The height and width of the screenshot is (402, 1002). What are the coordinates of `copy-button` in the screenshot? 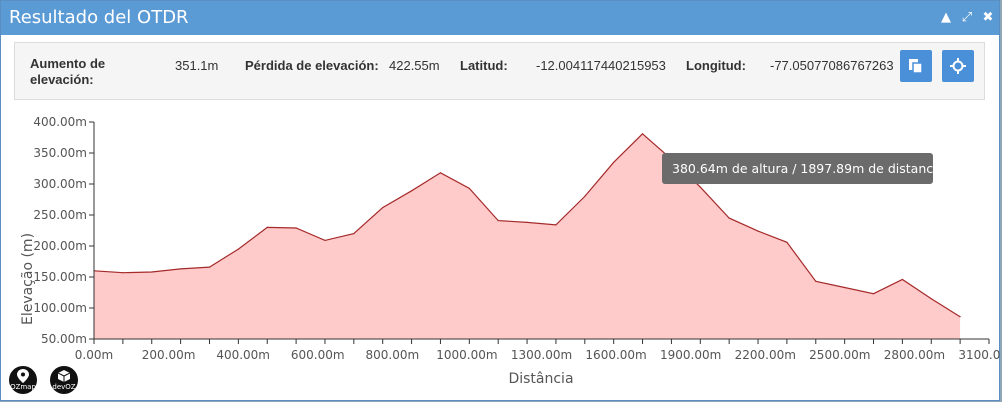 It's located at (916, 66).